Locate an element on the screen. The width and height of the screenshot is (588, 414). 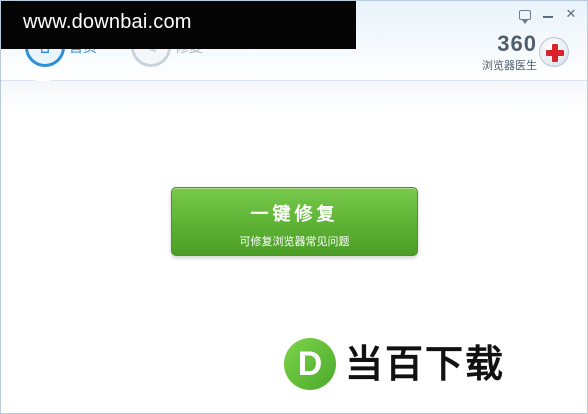
feedback-button is located at coordinates (525, 15).